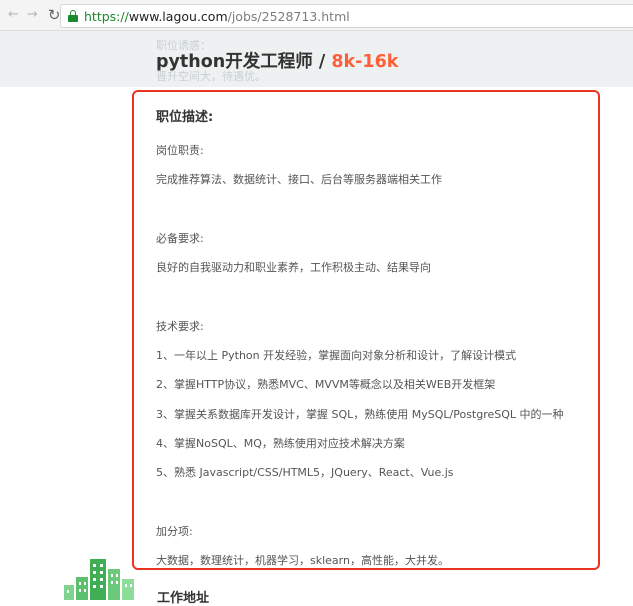 The width and height of the screenshot is (633, 606). I want to click on city-buildings-icon, so click(99, 579).